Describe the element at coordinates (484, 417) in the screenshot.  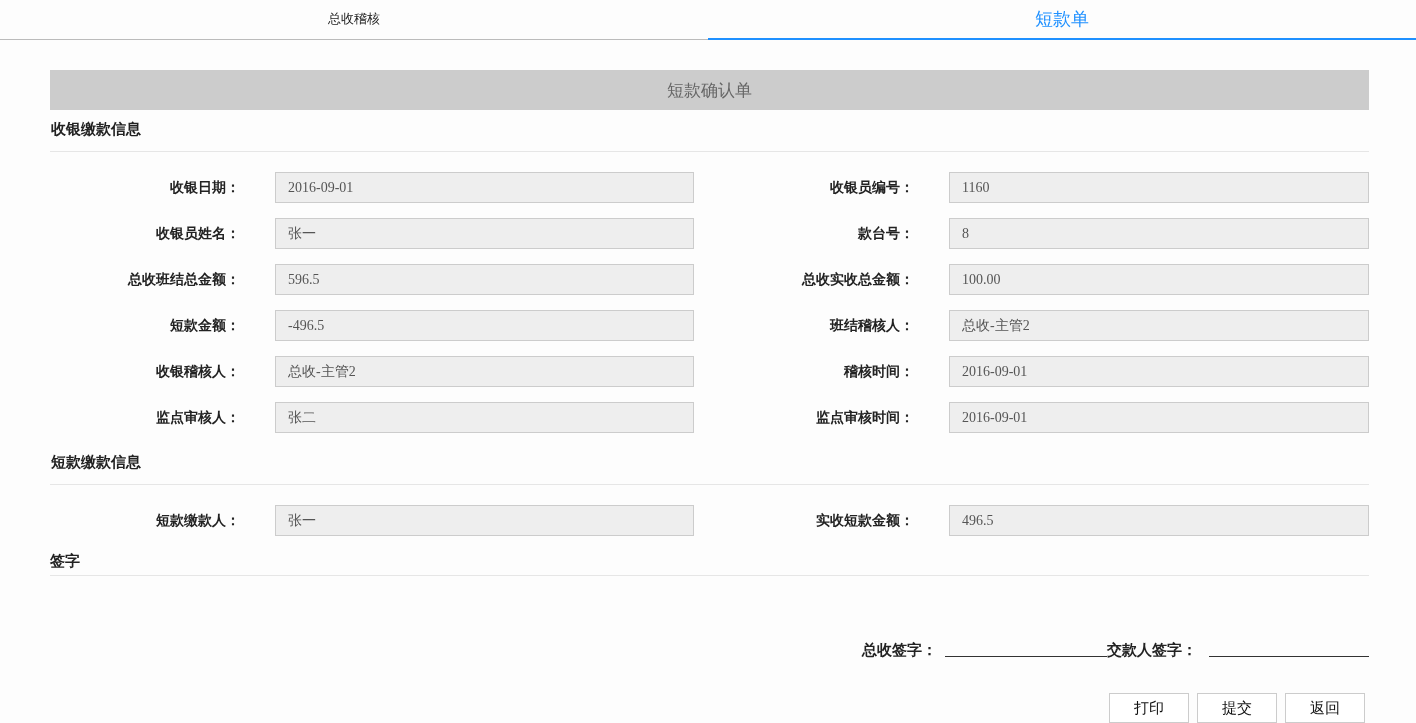
I see `input-field: 张二` at that location.